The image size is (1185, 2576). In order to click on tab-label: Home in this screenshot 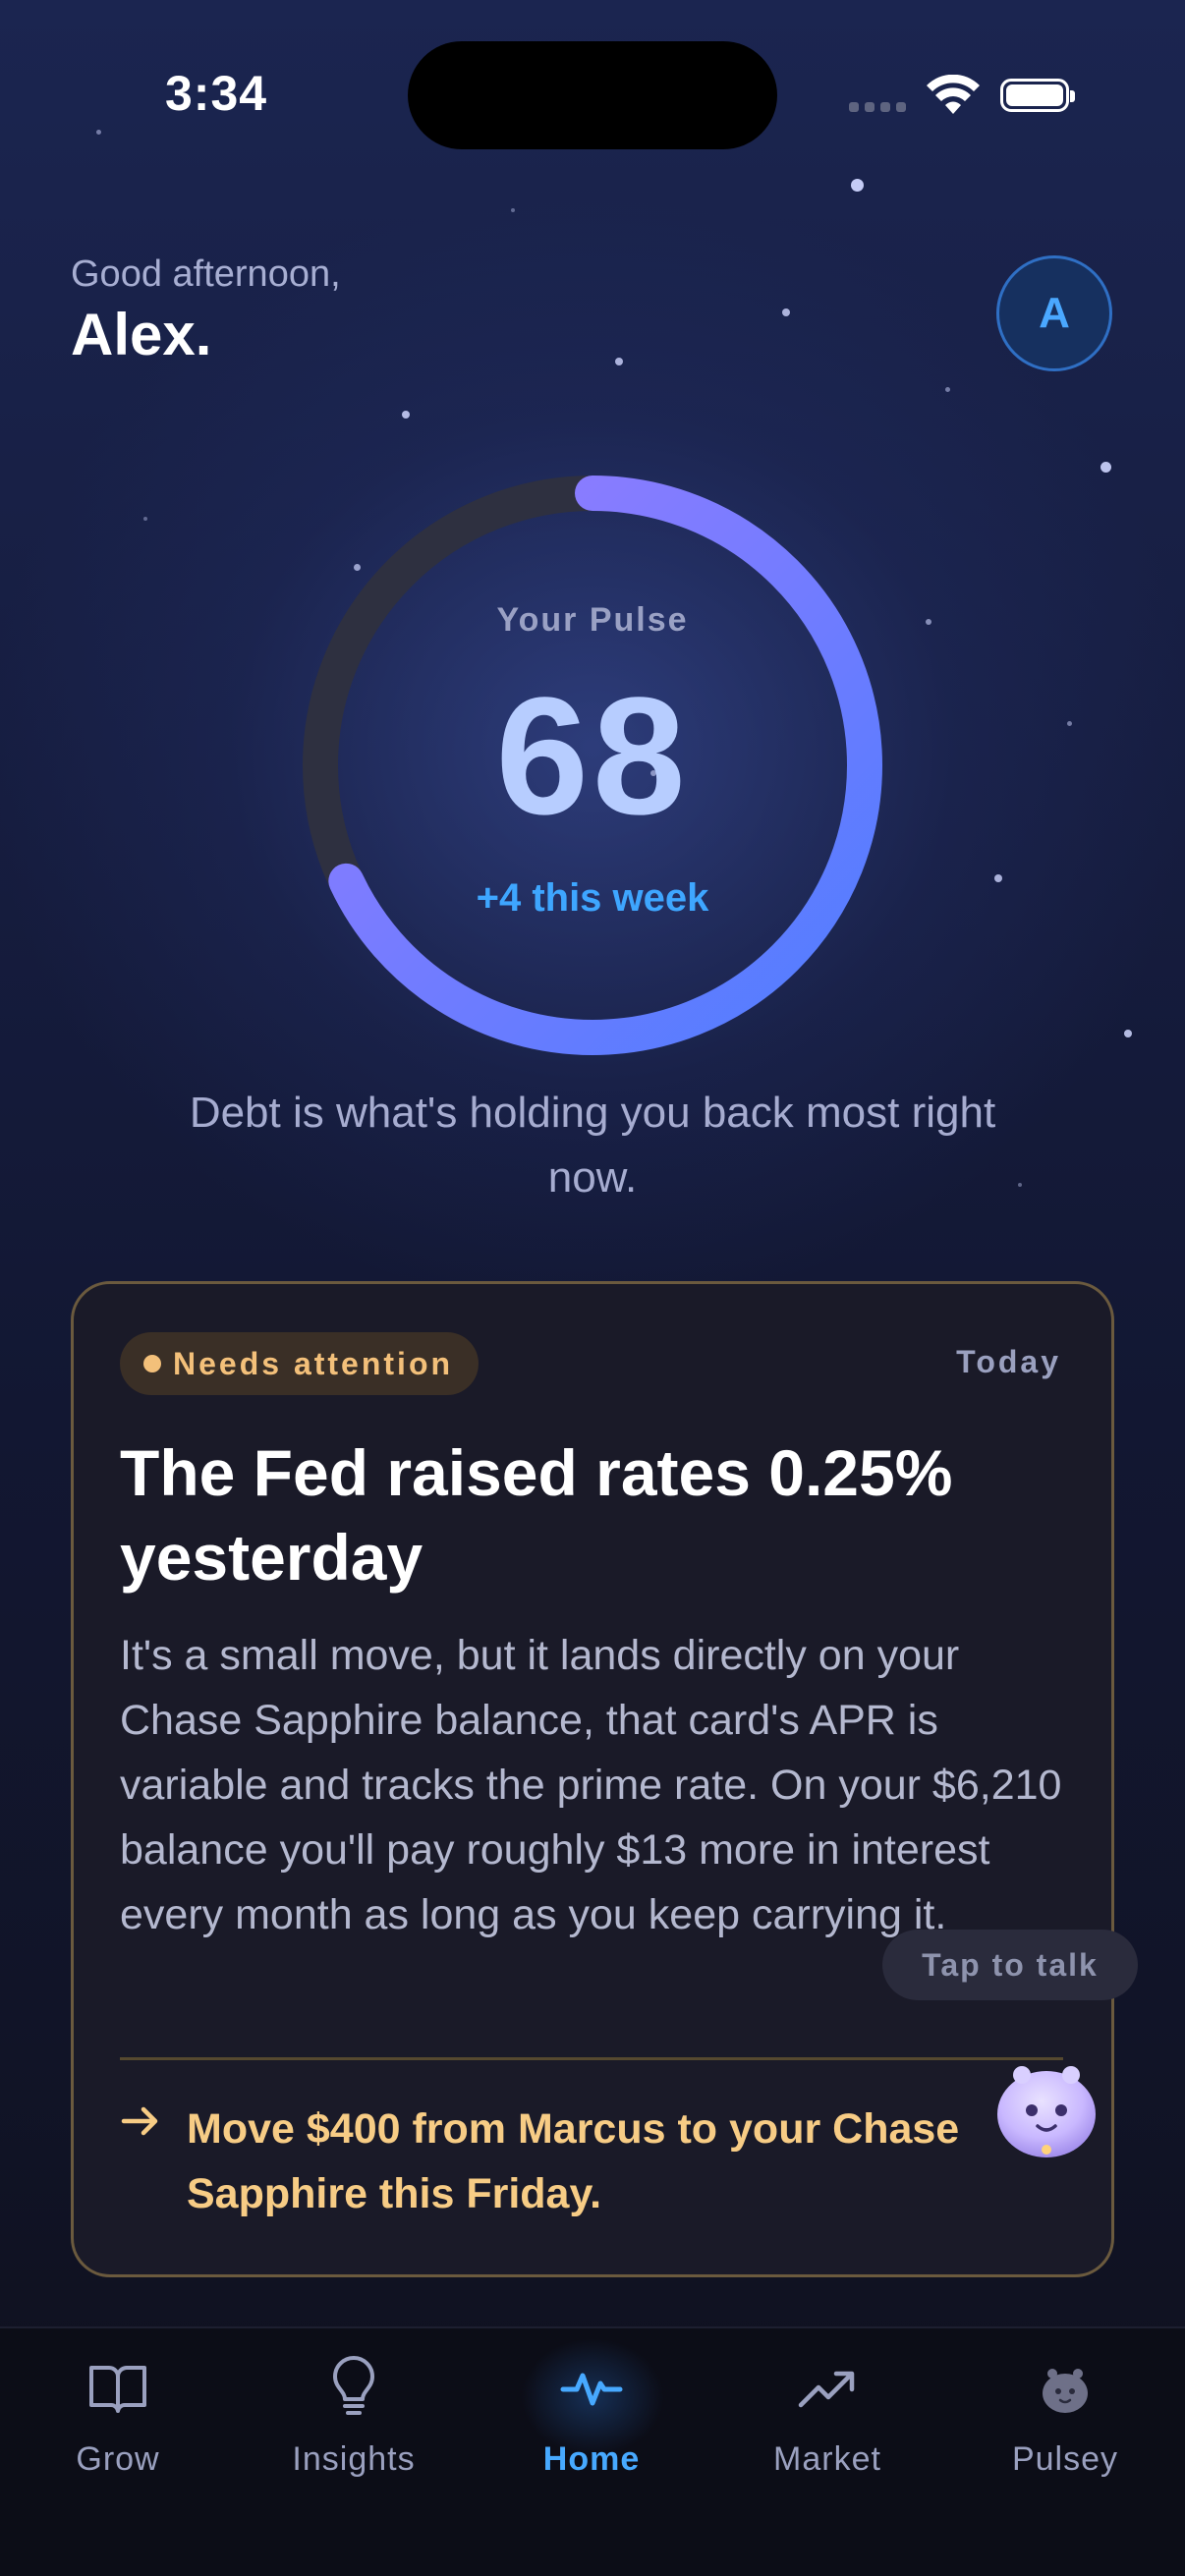, I will do `click(592, 2459)`.